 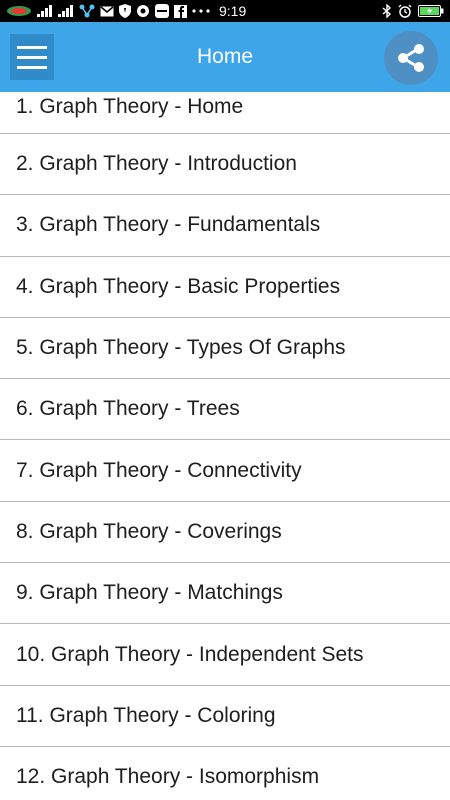 What do you see at coordinates (225, 113) in the screenshot?
I see `list-item: 1. Graph Theory - Home` at bounding box center [225, 113].